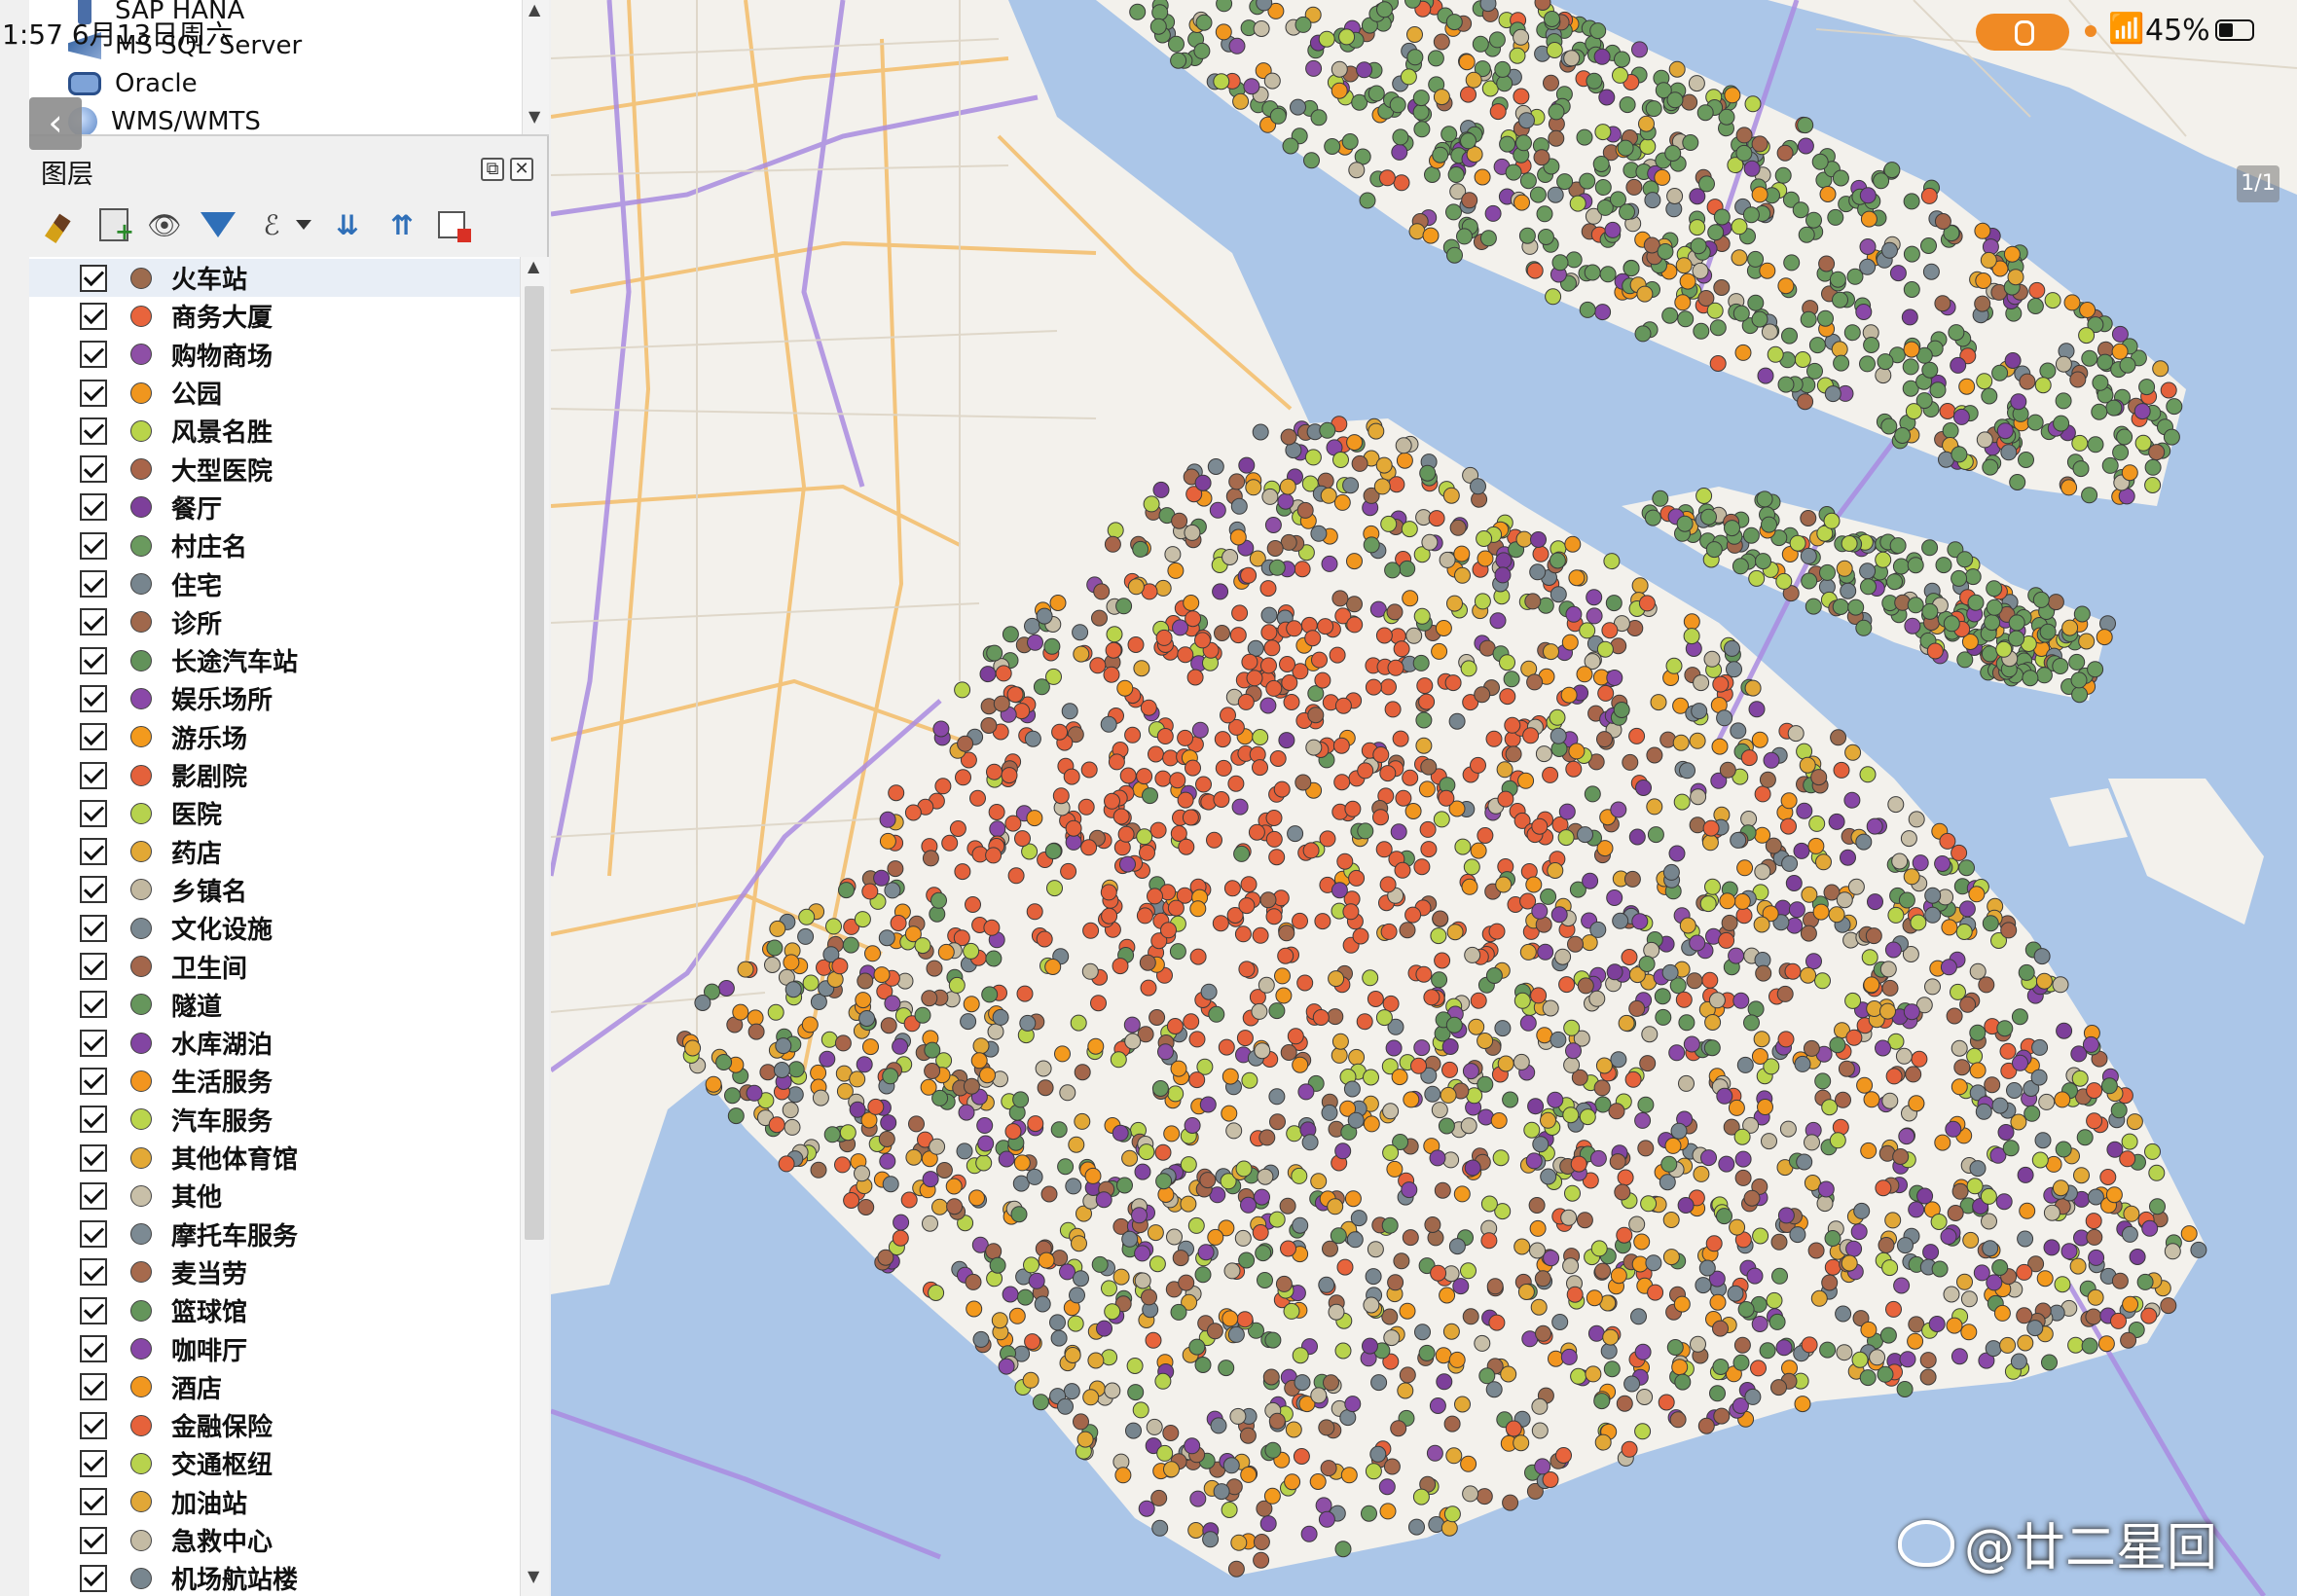 The image size is (2297, 1596). Describe the element at coordinates (535, 67) in the screenshot. I see `browser-scrollbar: ▲ ▼` at that location.